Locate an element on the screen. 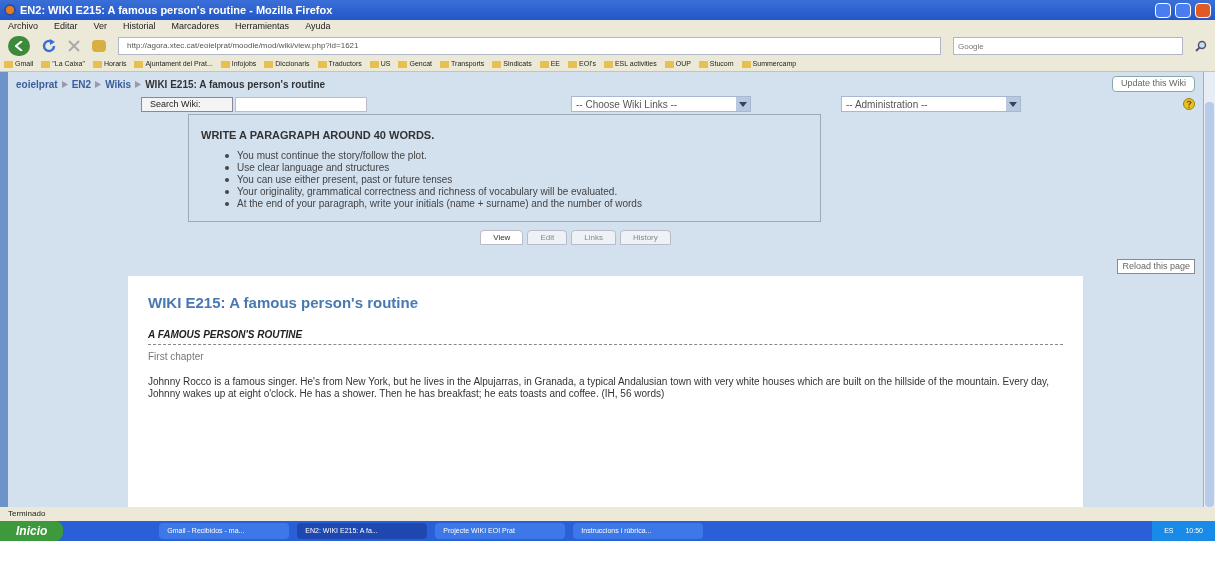  window-title: EN2: WIKI E215: A famous person's routine - Mozilla Firefox is located at coordinates (177, 10).